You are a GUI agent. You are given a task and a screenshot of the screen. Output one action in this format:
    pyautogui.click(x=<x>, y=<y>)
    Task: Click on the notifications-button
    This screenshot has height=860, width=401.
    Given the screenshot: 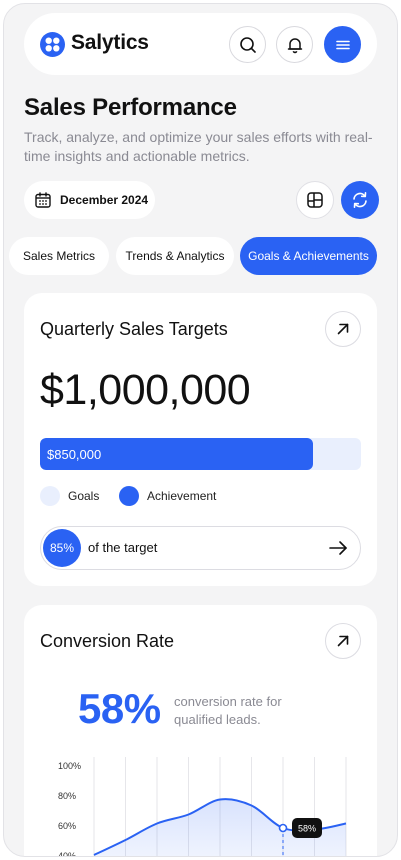 What is the action you would take?
    pyautogui.click(x=294, y=44)
    